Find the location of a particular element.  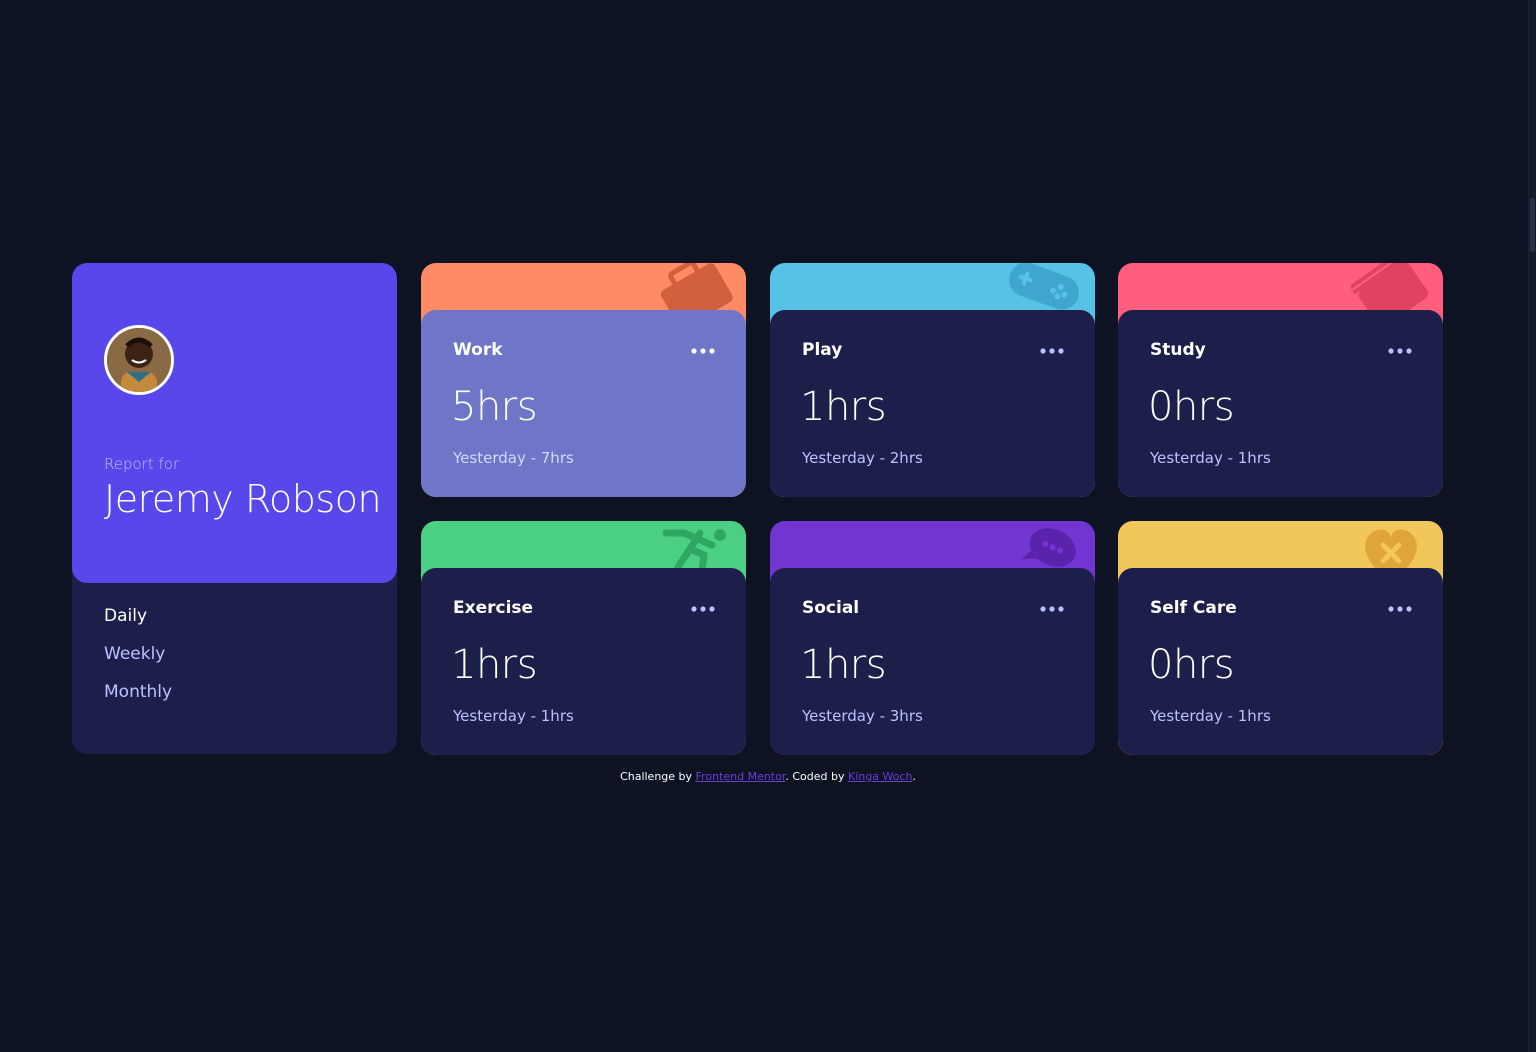

footer-prefix: Challenge by is located at coordinates (658, 776).